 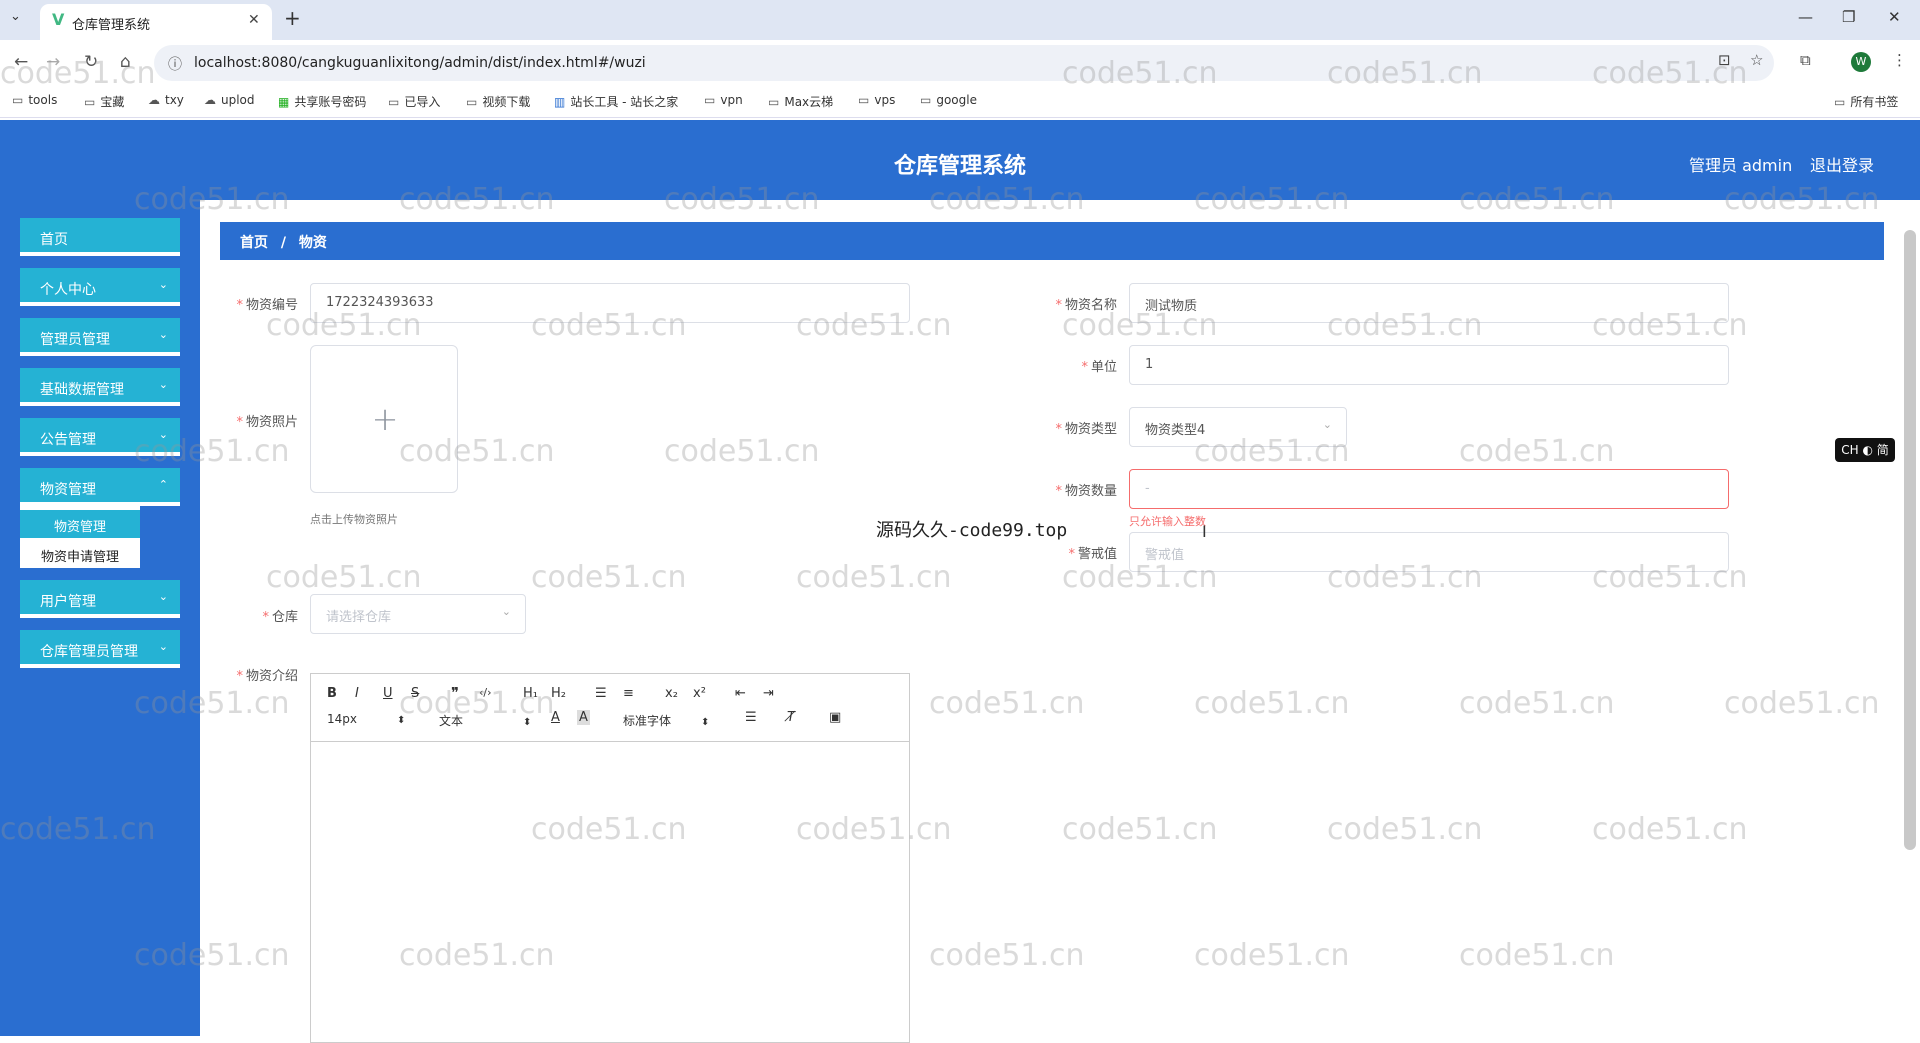 What do you see at coordinates (948, 100) in the screenshot?
I see `bookmark-item: ▭ google` at bounding box center [948, 100].